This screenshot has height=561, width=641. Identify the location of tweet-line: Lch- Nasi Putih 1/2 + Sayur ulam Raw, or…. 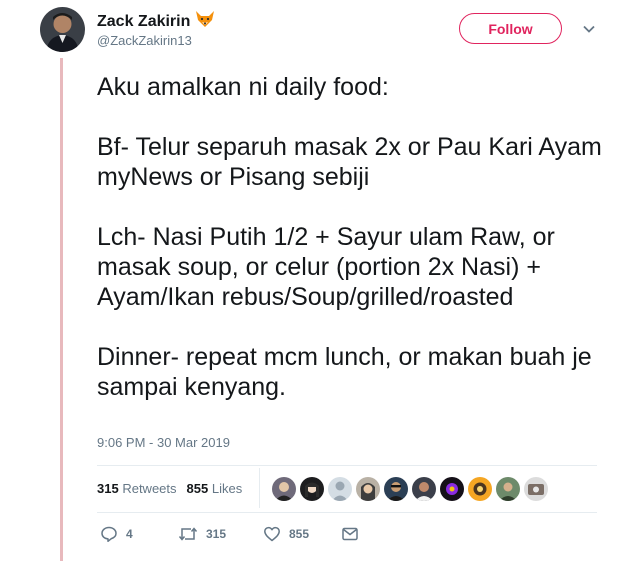
(326, 267).